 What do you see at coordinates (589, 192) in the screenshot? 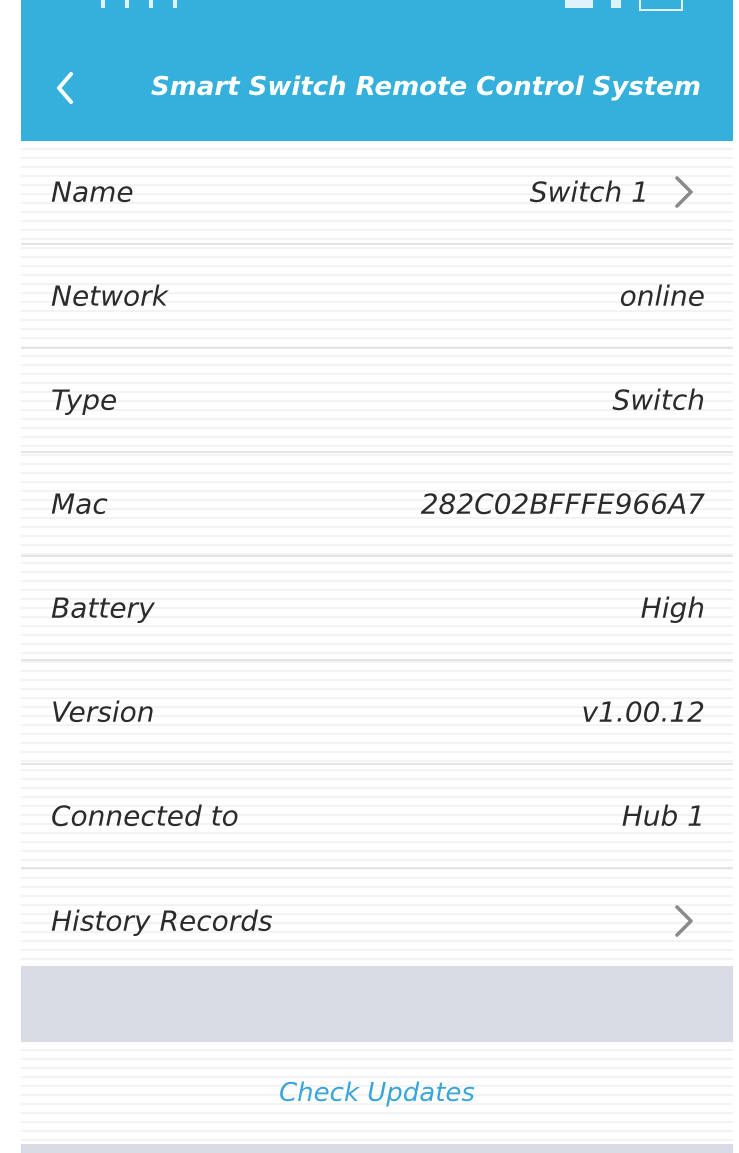
I see `row-value: Switch 1` at bounding box center [589, 192].